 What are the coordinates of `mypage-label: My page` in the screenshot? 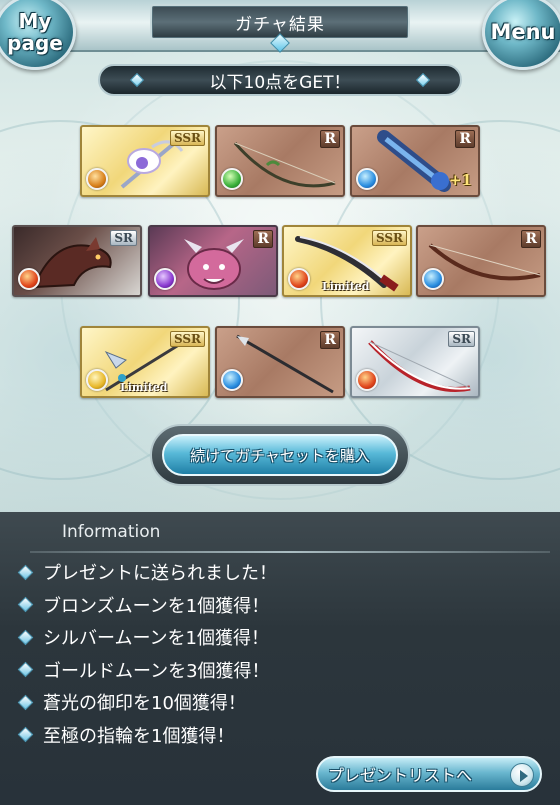 It's located at (35, 32).